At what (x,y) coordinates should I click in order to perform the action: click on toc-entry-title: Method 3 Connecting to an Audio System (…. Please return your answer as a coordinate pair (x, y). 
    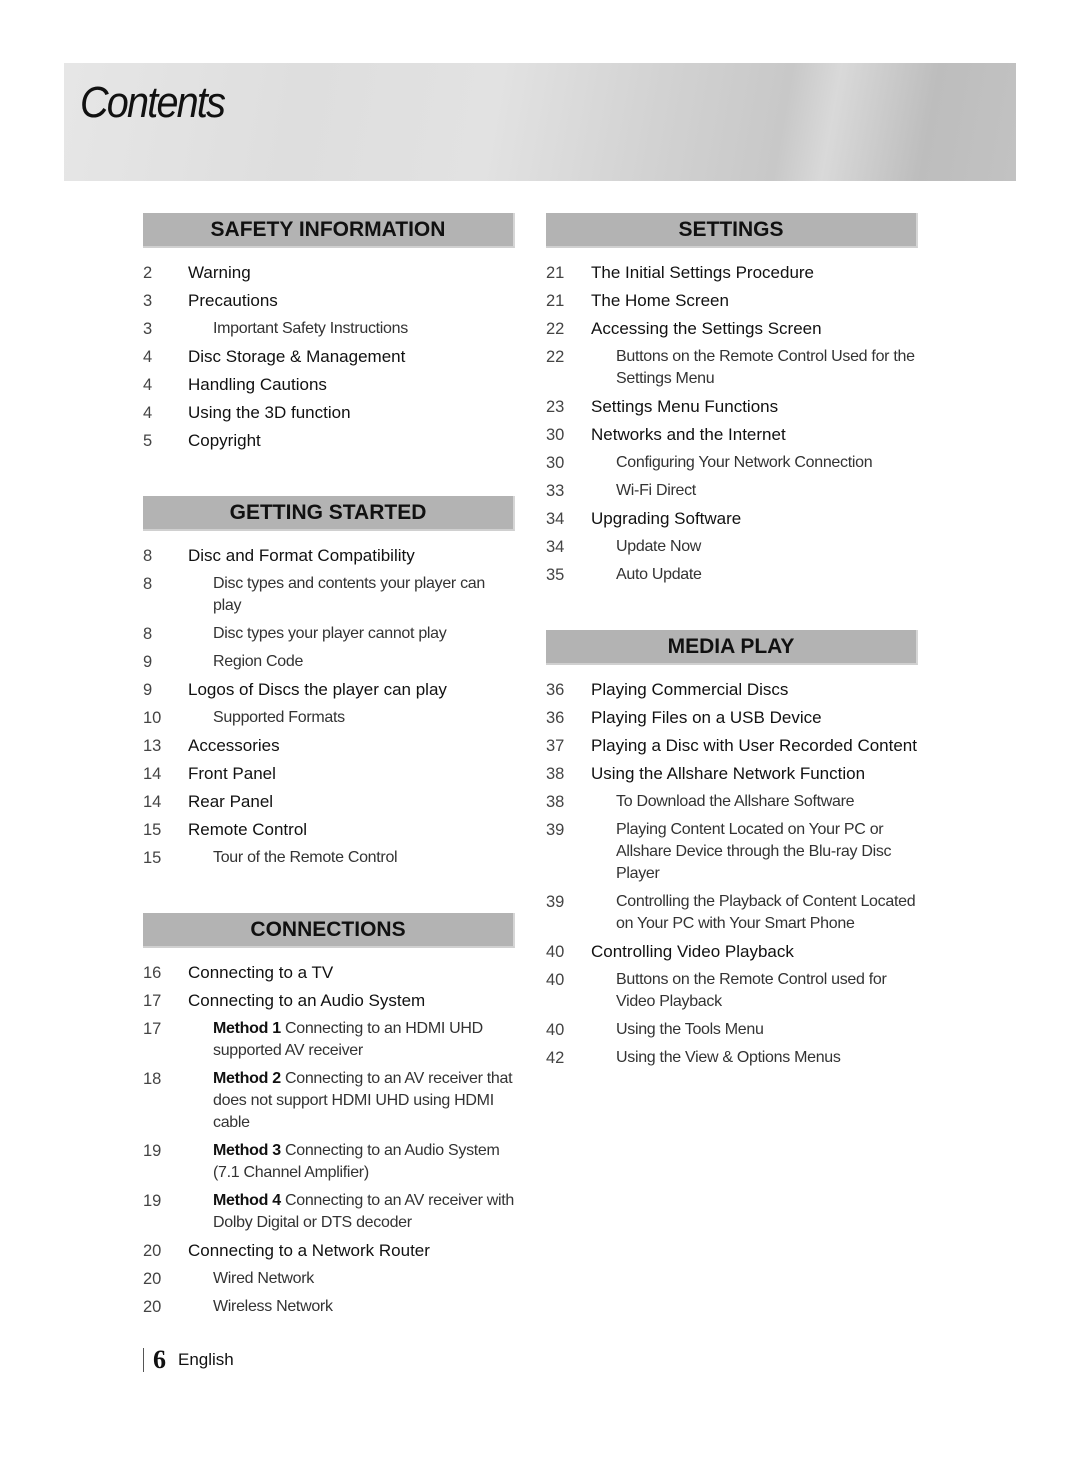
    Looking at the image, I should click on (351, 1162).